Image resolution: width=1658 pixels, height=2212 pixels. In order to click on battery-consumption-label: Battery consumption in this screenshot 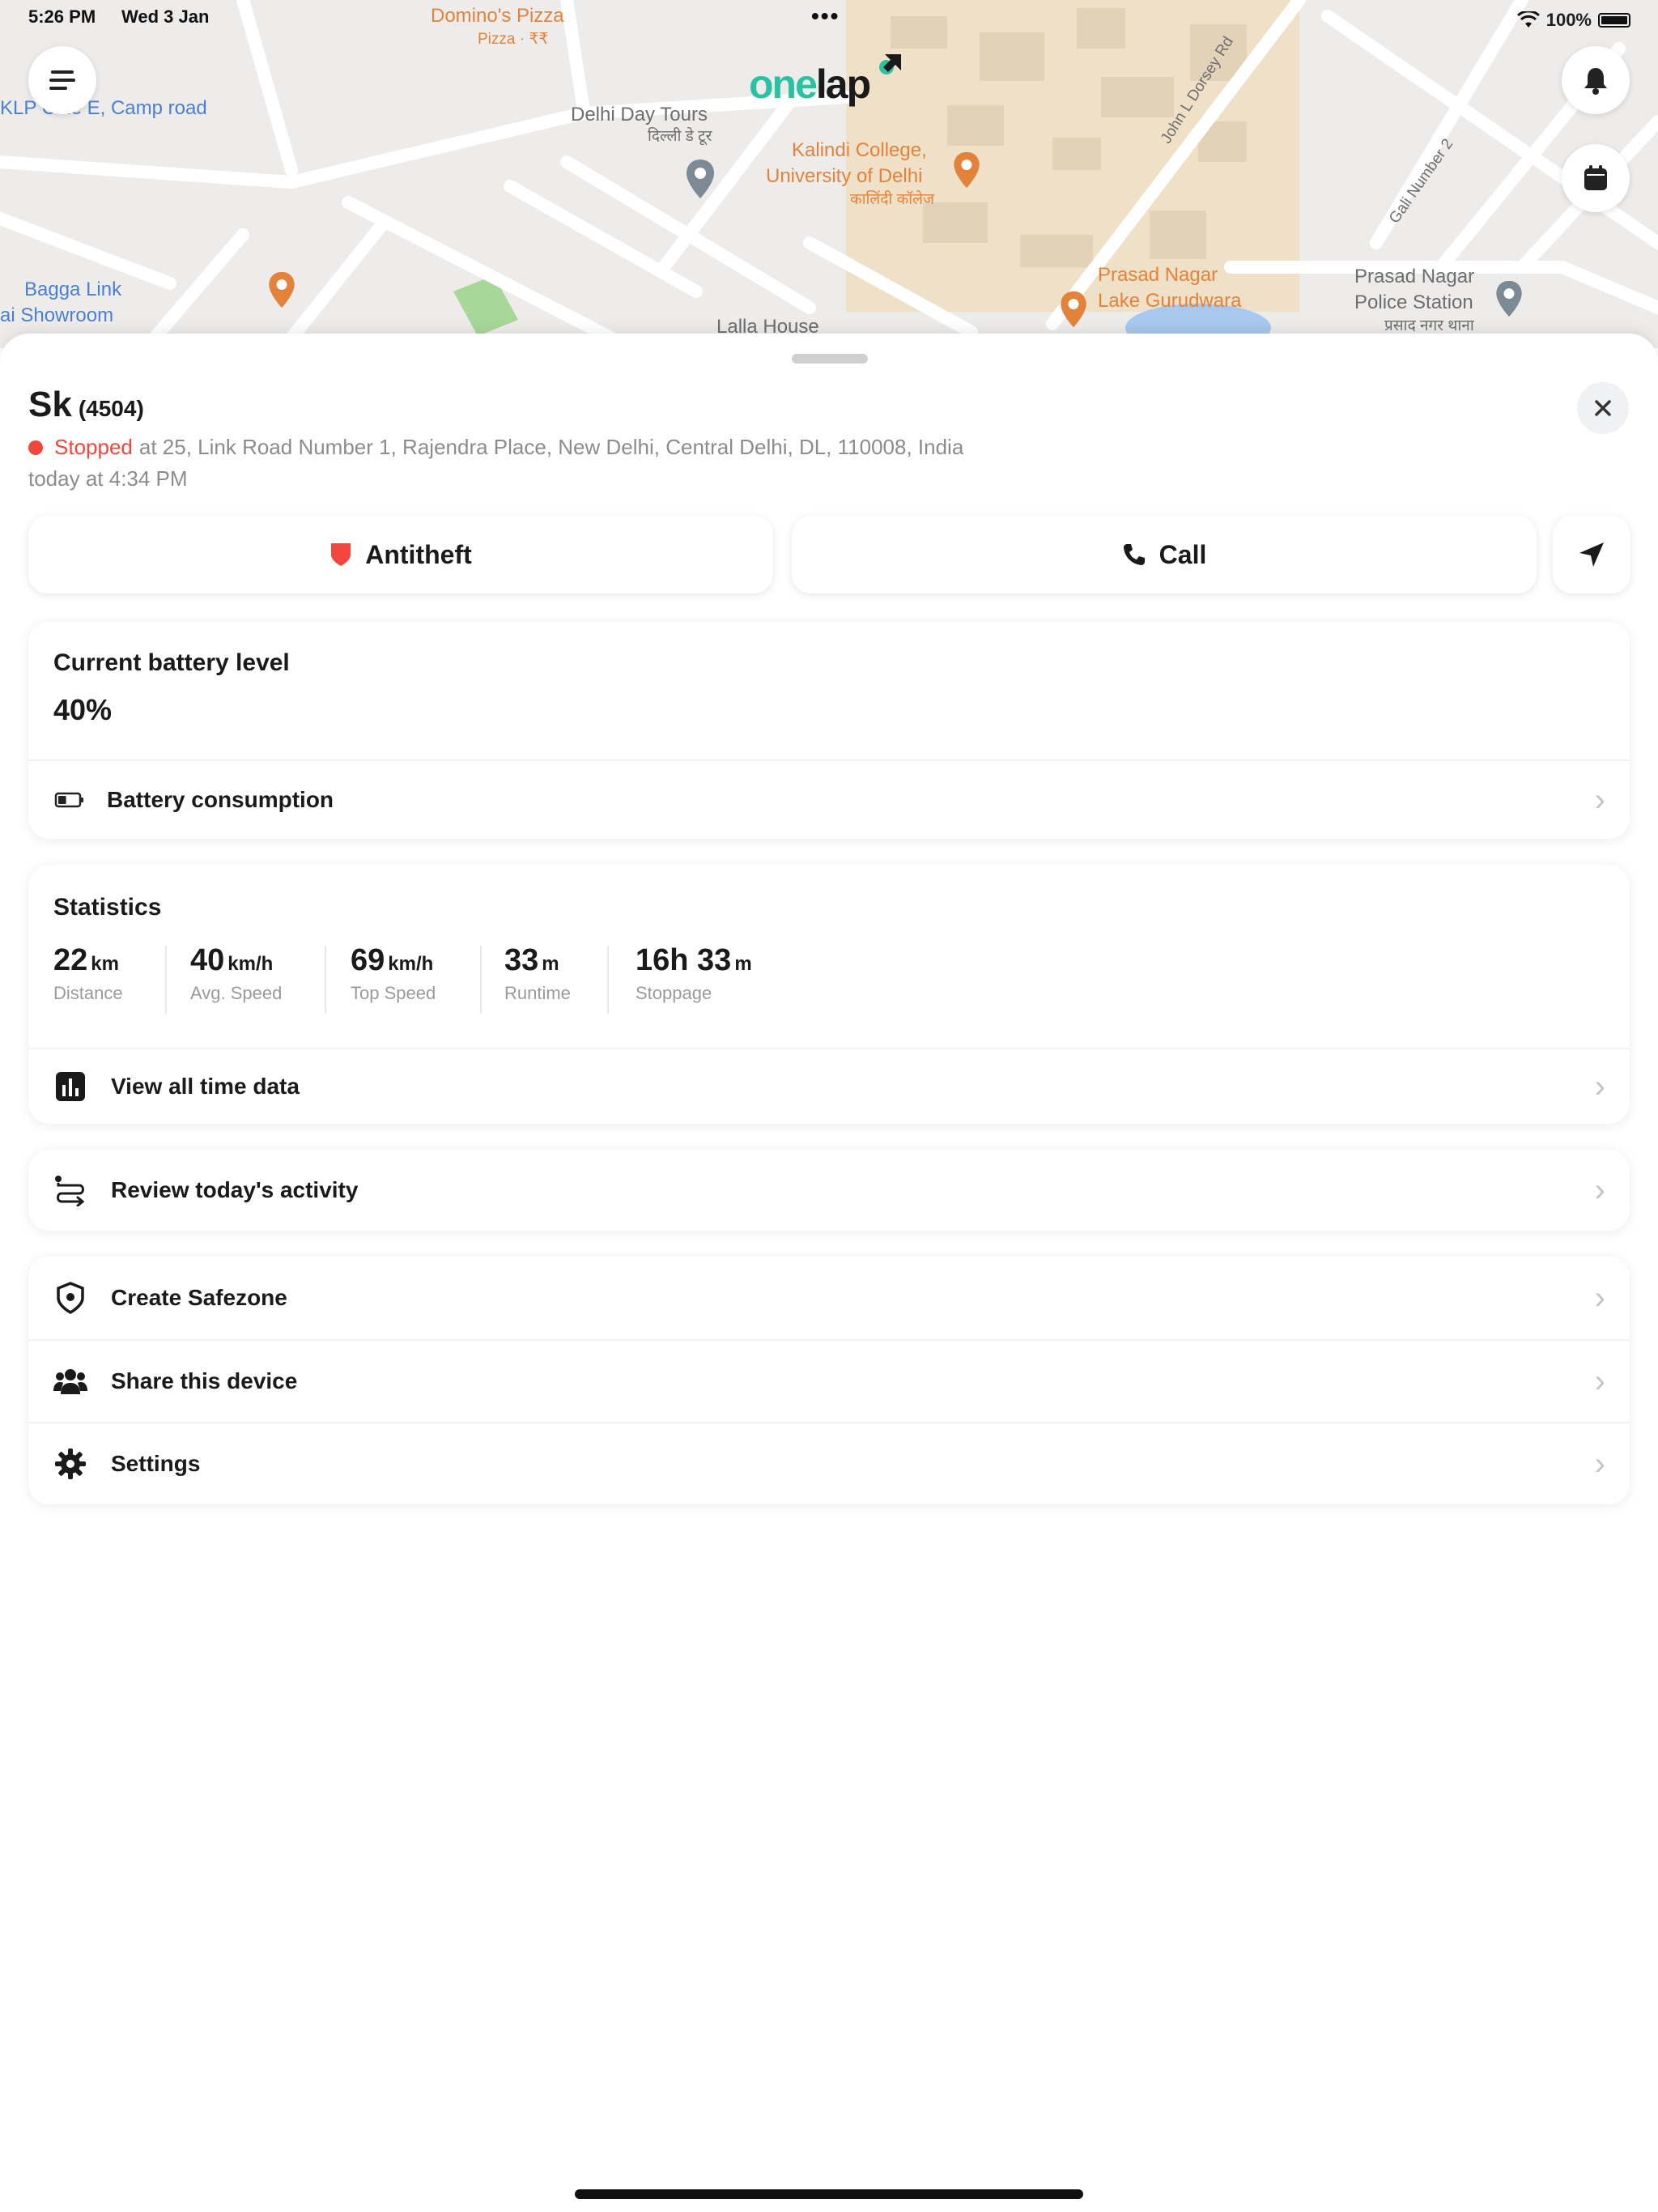, I will do `click(220, 799)`.